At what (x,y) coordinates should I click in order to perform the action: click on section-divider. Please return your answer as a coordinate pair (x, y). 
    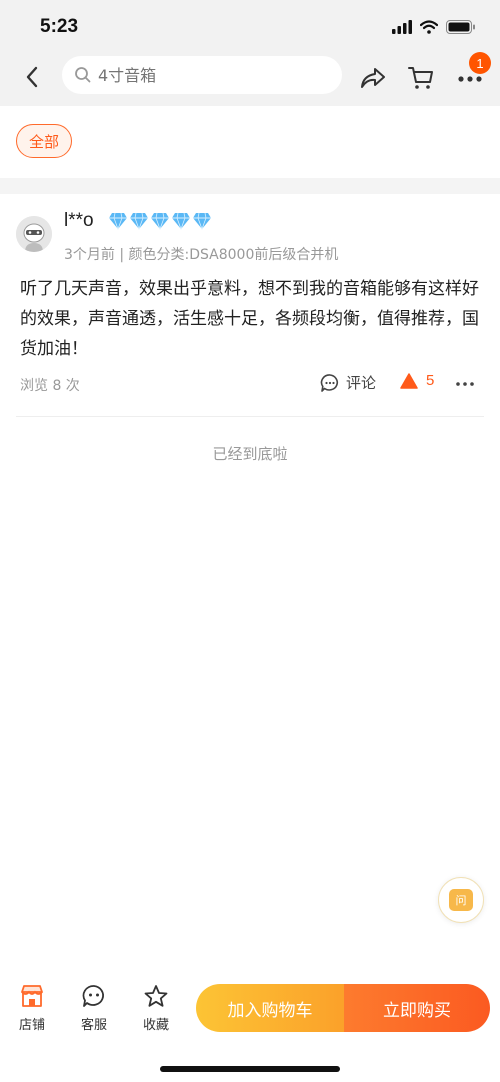
    Looking at the image, I should click on (250, 186).